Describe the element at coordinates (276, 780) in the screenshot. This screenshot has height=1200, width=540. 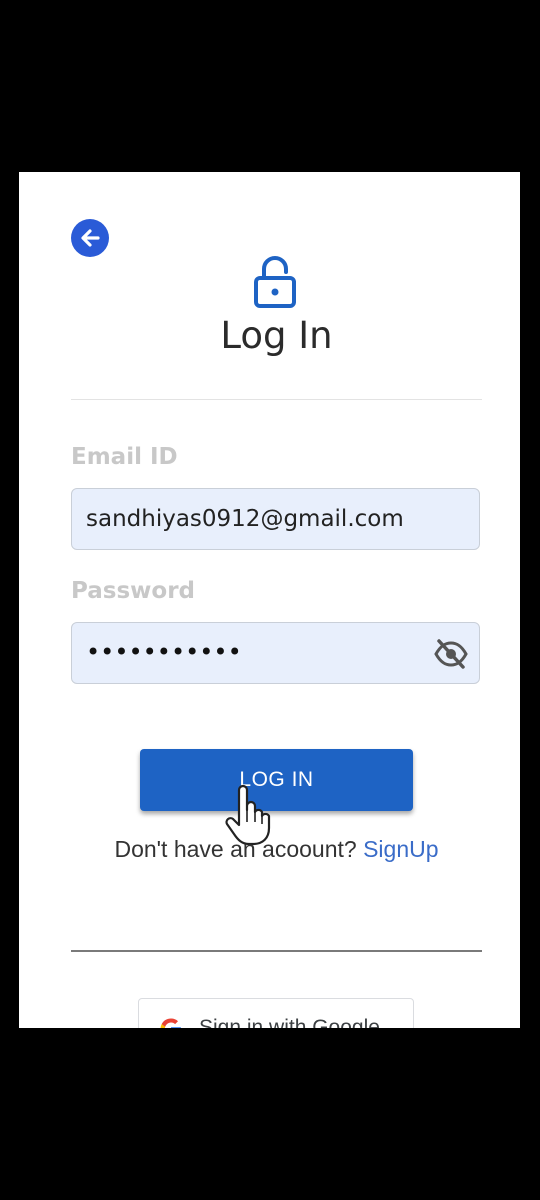
I see `login-button: LOG IN` at that location.